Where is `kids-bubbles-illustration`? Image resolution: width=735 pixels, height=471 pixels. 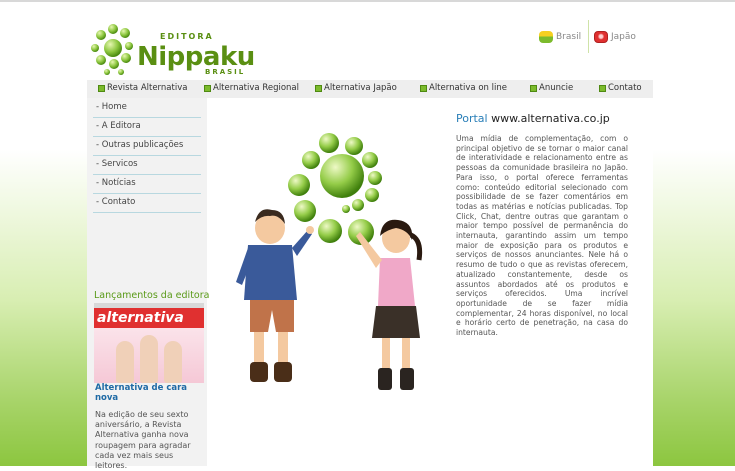 kids-bubbles-illustration is located at coordinates (329, 261).